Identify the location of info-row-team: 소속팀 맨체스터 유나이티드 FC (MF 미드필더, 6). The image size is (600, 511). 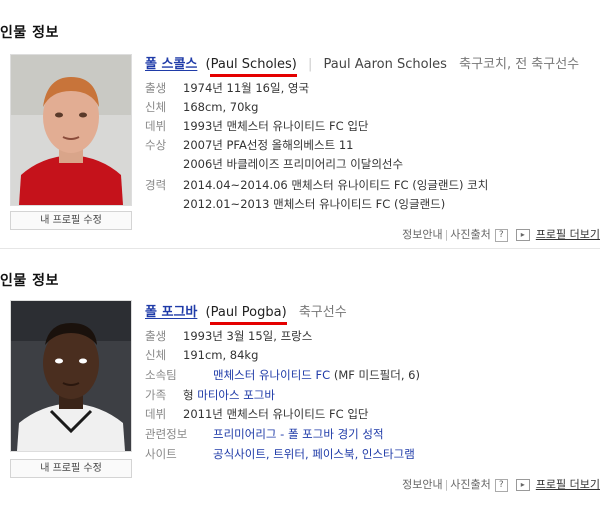
(282, 375).